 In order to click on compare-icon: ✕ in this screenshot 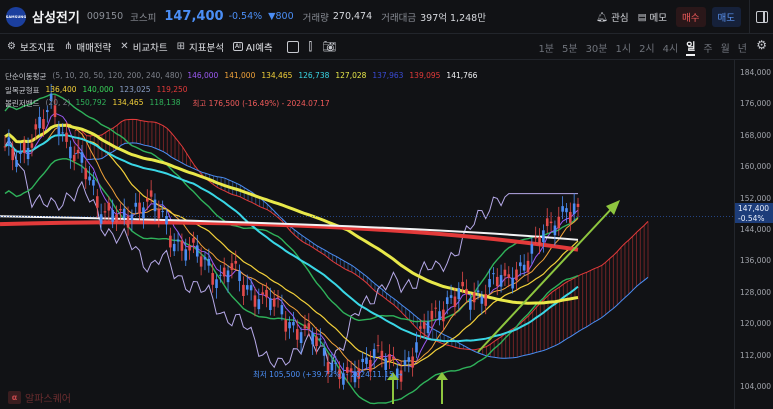, I will do `click(124, 46)`.